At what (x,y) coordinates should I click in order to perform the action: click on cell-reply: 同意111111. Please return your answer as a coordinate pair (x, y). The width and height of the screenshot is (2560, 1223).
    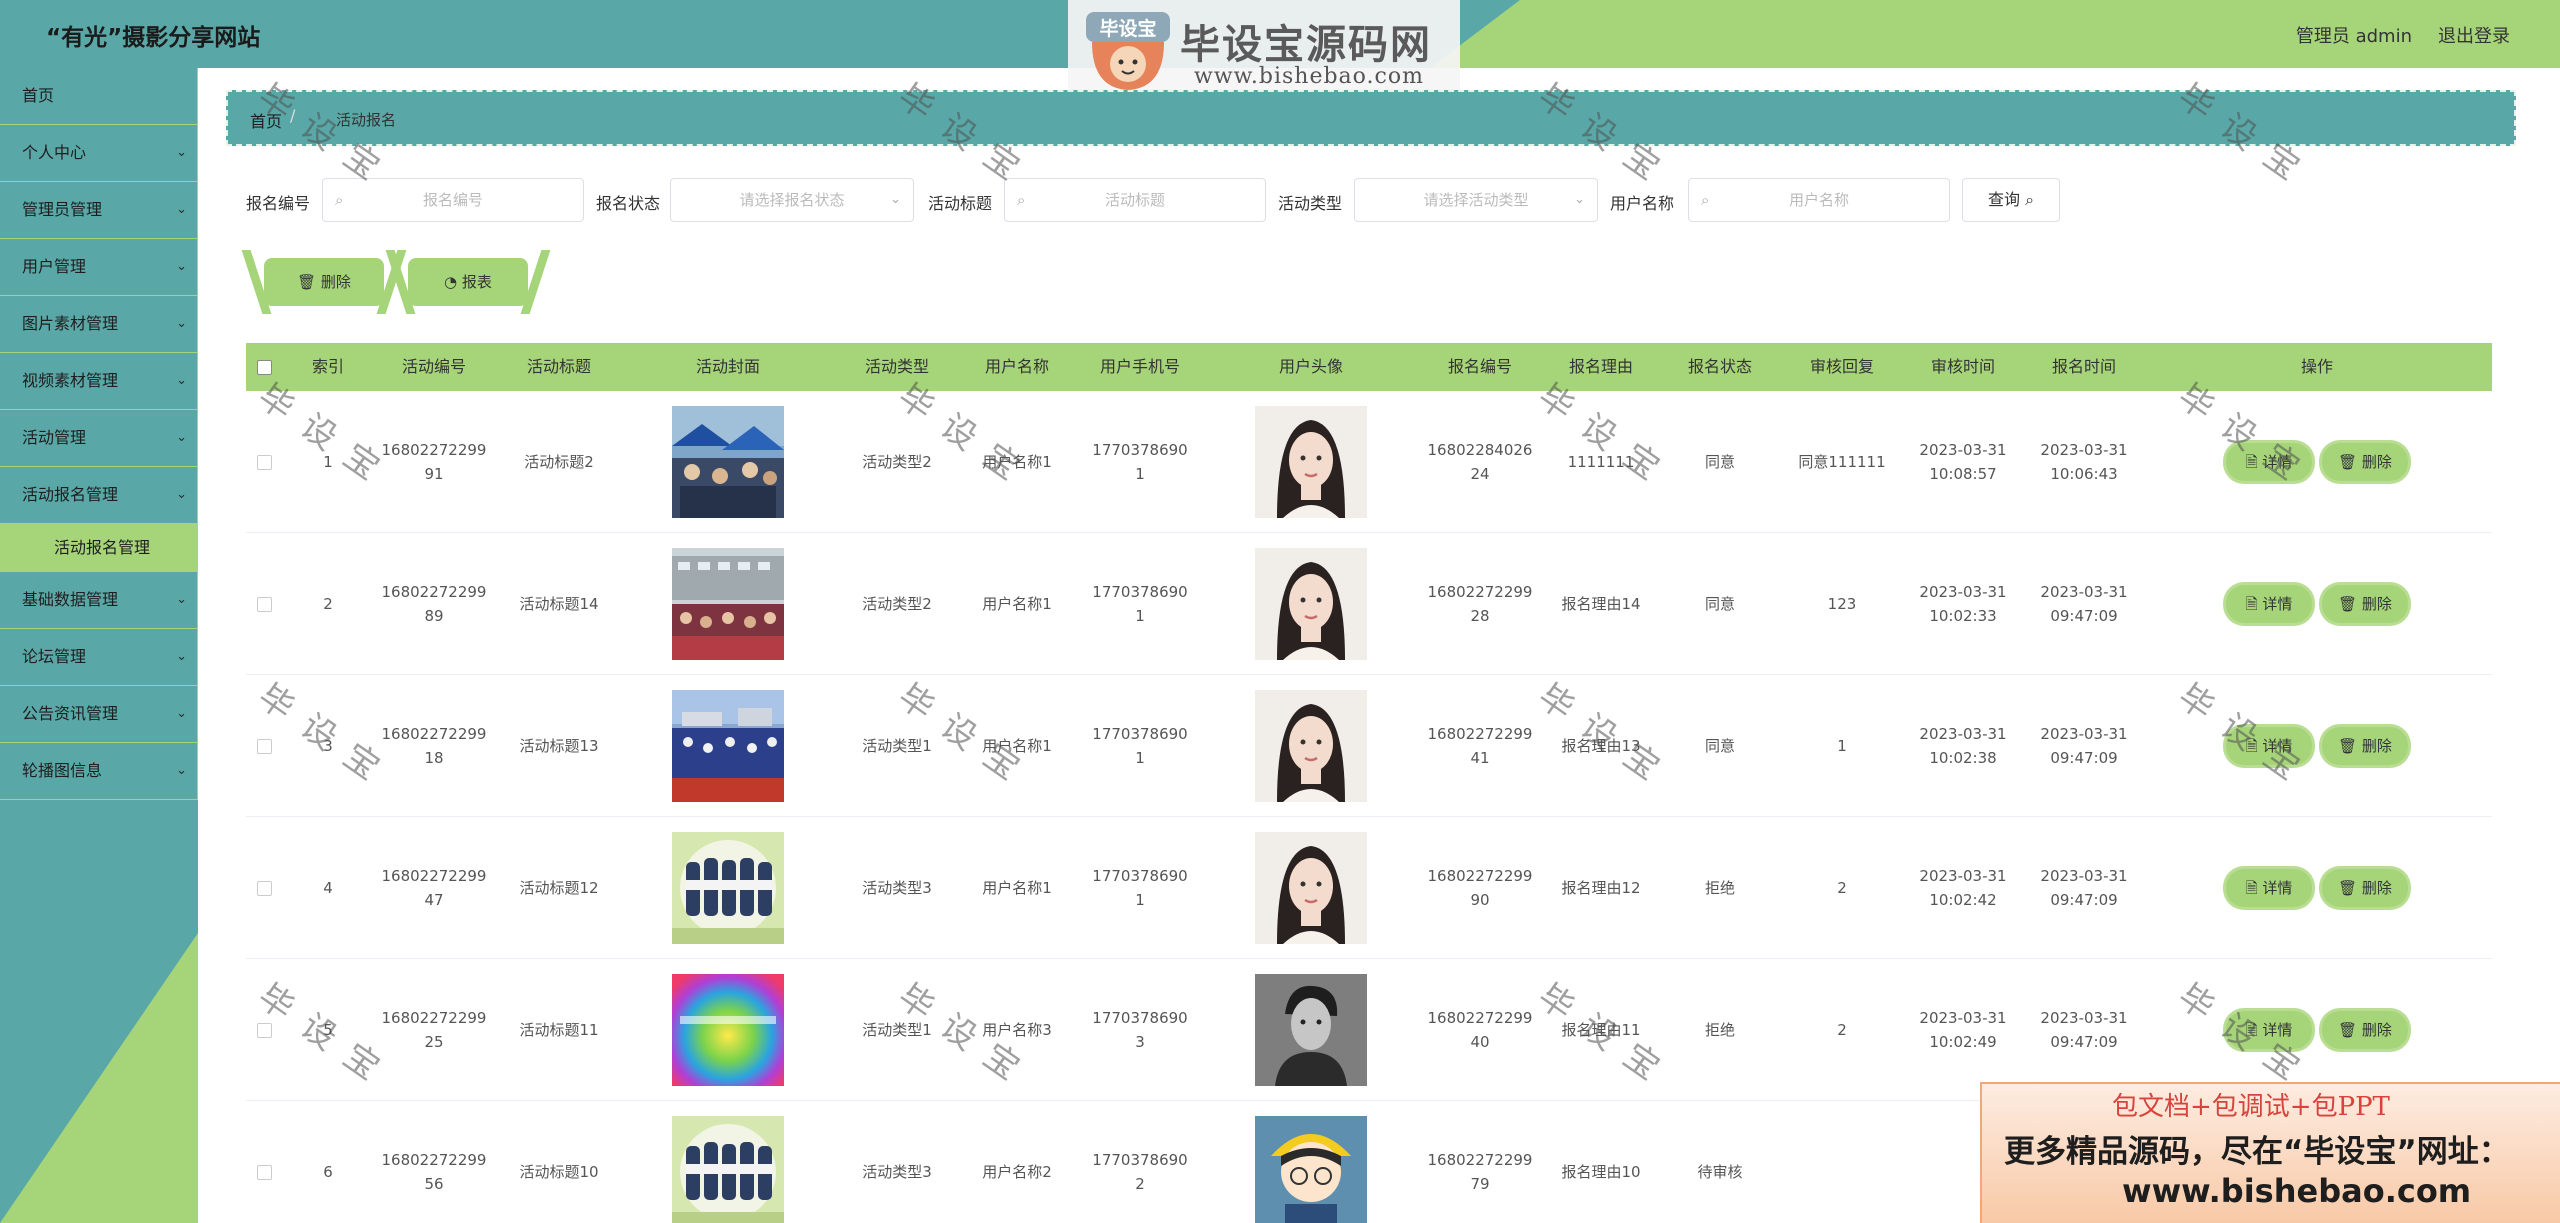
    Looking at the image, I should click on (1842, 462).